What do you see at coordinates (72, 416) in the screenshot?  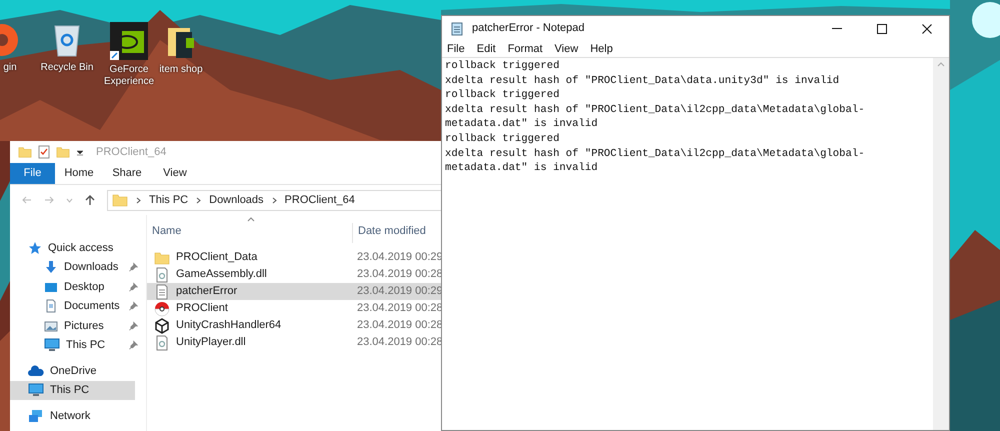 I see `nav-item: Network` at bounding box center [72, 416].